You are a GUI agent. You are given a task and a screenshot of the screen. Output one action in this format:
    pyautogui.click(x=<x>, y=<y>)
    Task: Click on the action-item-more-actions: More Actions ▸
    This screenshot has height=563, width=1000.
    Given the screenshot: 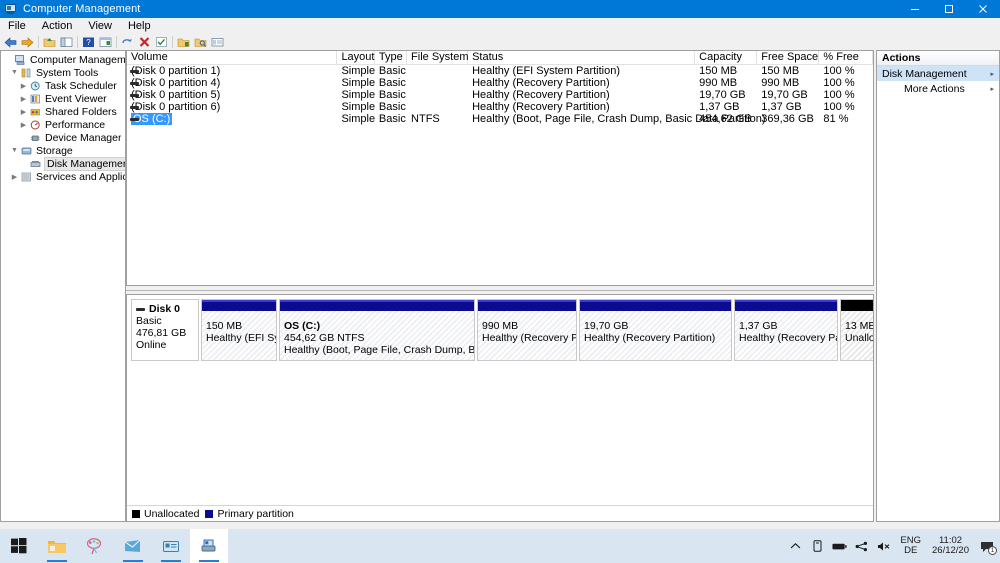 What is the action you would take?
    pyautogui.click(x=938, y=88)
    